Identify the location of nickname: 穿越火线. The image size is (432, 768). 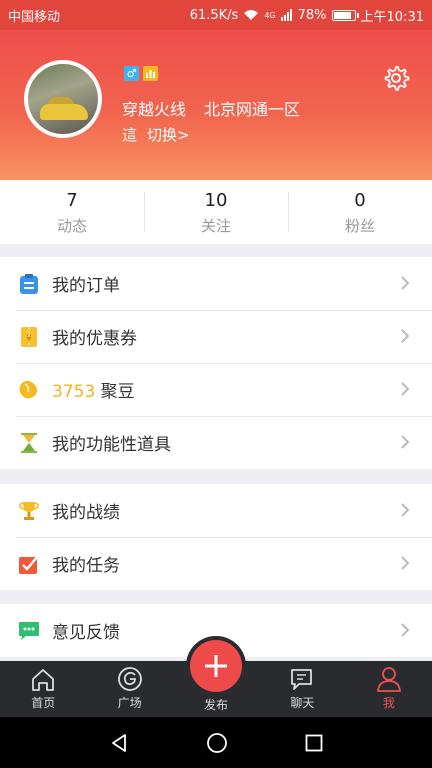
(154, 109).